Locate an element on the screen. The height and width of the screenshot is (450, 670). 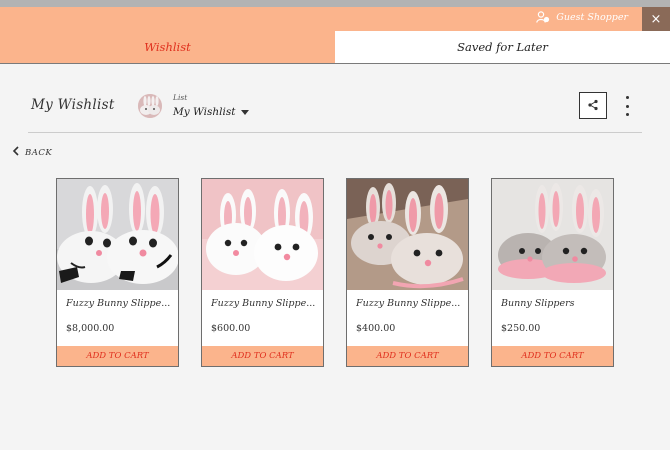
tab-bar: Wishlist Saved for Later is located at coordinates (335, 47).